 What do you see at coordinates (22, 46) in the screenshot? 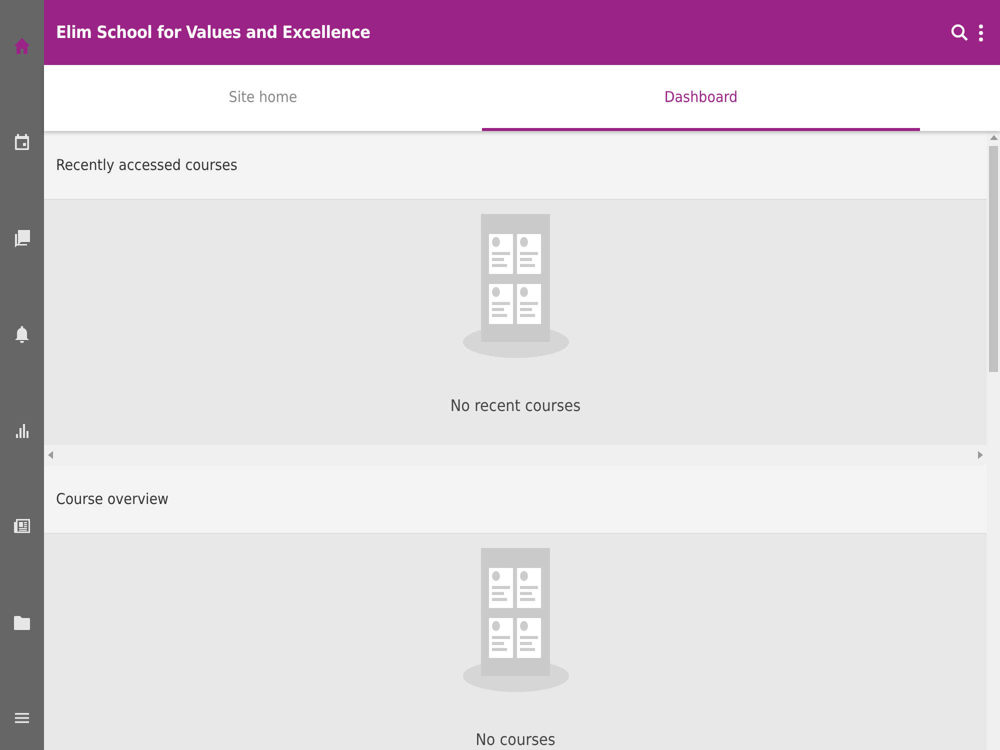
I see `home-icon` at bounding box center [22, 46].